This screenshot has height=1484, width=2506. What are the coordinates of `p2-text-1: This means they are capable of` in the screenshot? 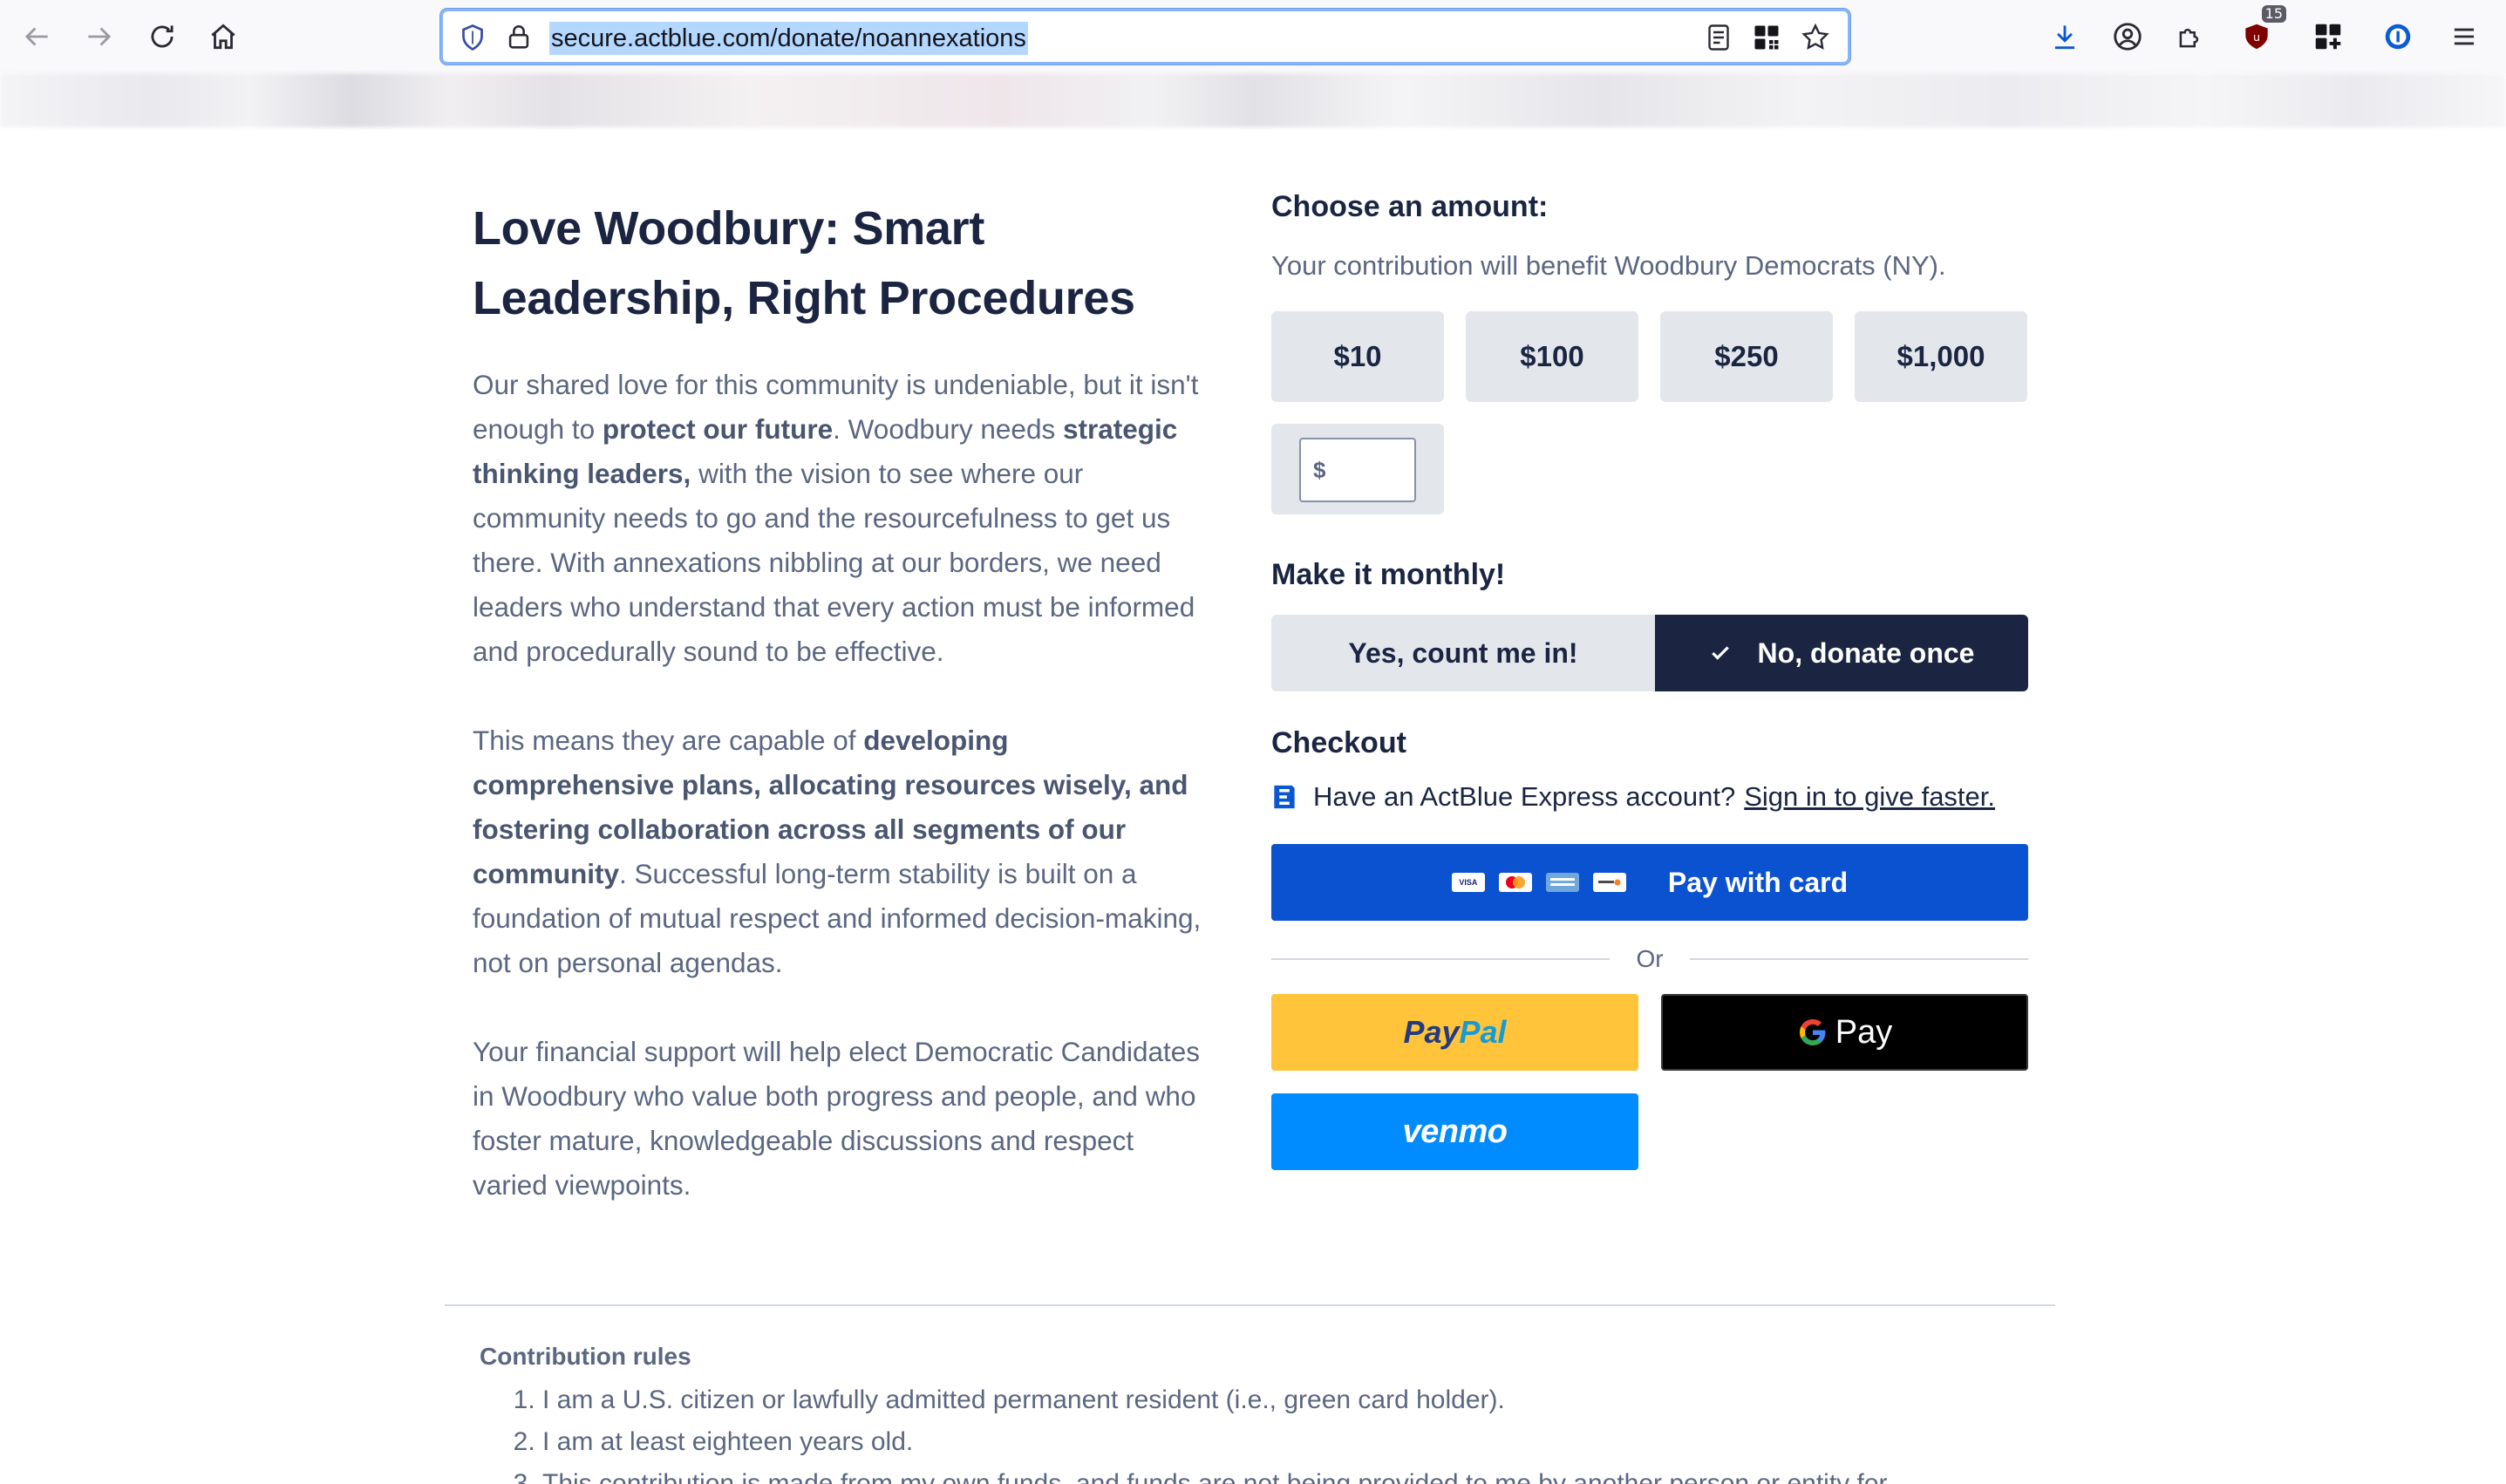 It's located at (668, 740).